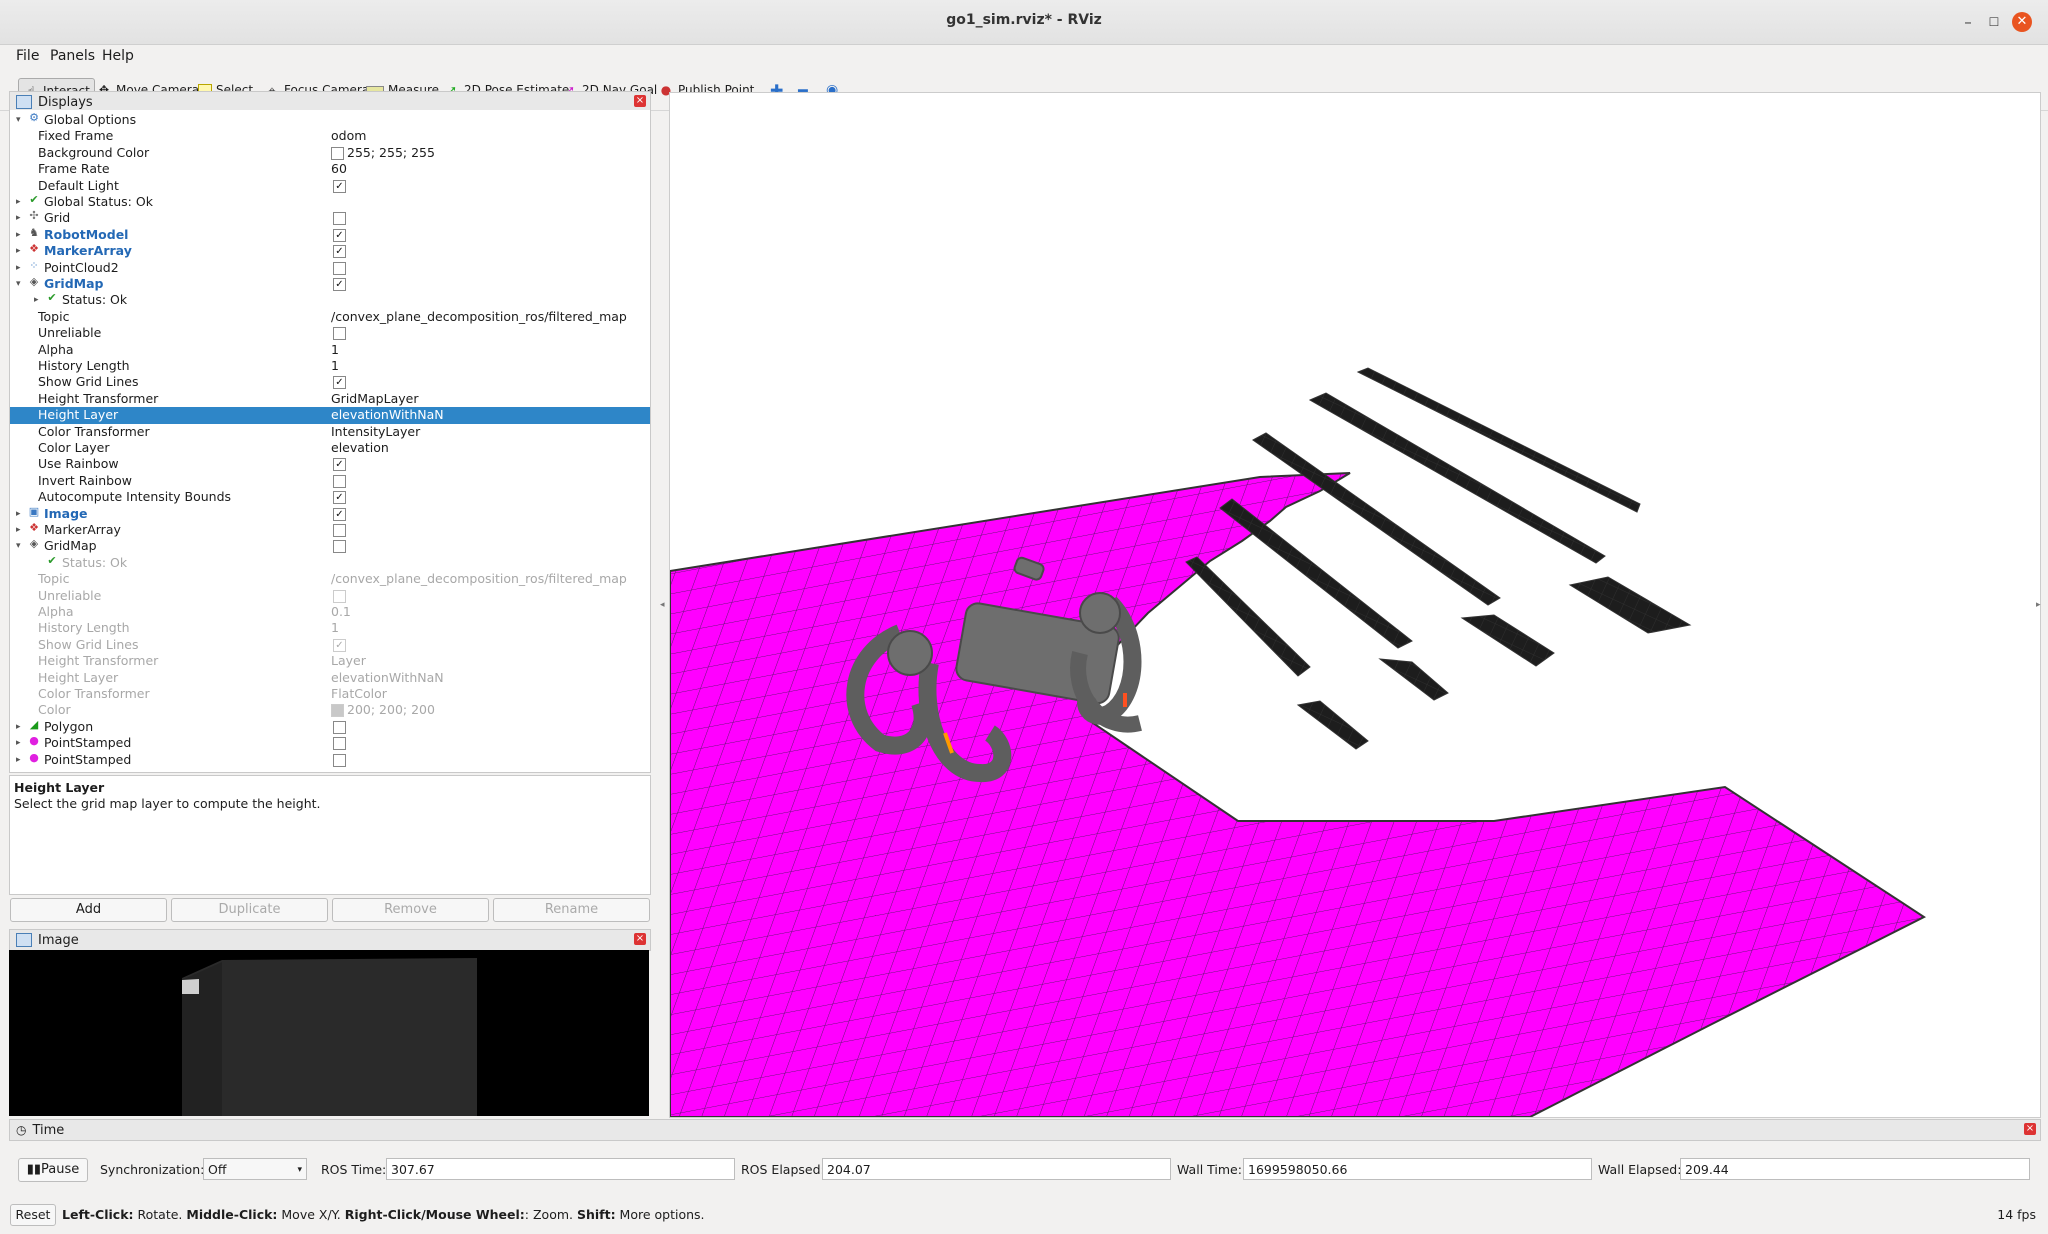 The height and width of the screenshot is (1234, 2048). What do you see at coordinates (374, 399) in the screenshot?
I see `display-tree-row-value: GridMapLayer` at bounding box center [374, 399].